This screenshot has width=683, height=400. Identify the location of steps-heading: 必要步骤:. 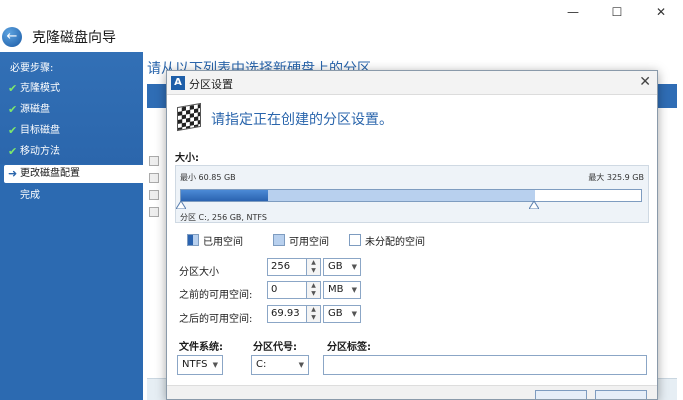
(32, 68).